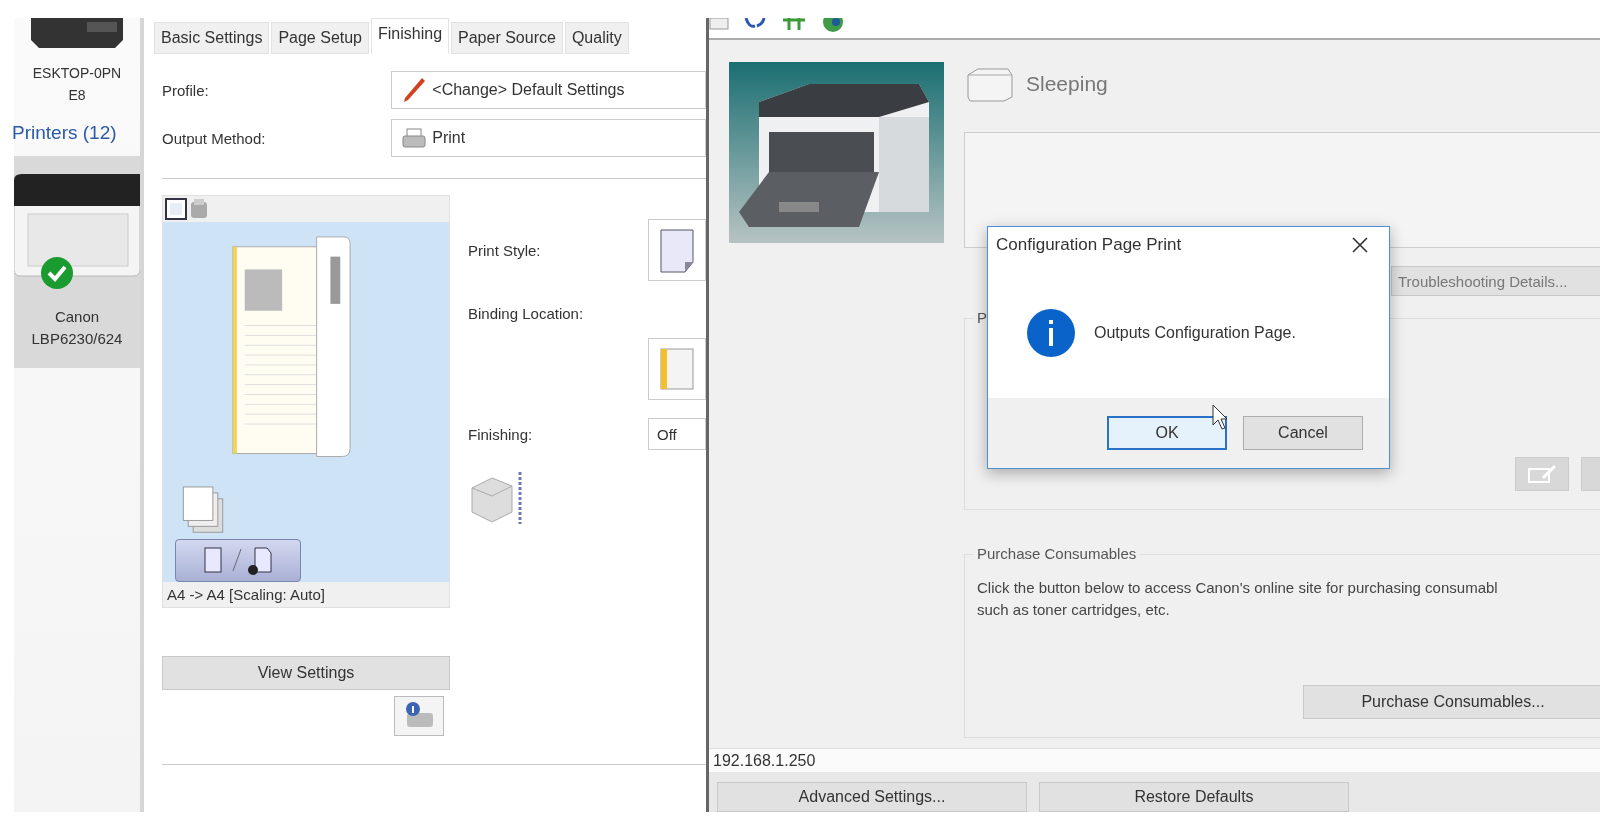 The width and height of the screenshot is (1600, 821). What do you see at coordinates (306, 673) in the screenshot?
I see `view-settings-button: View Settings` at bounding box center [306, 673].